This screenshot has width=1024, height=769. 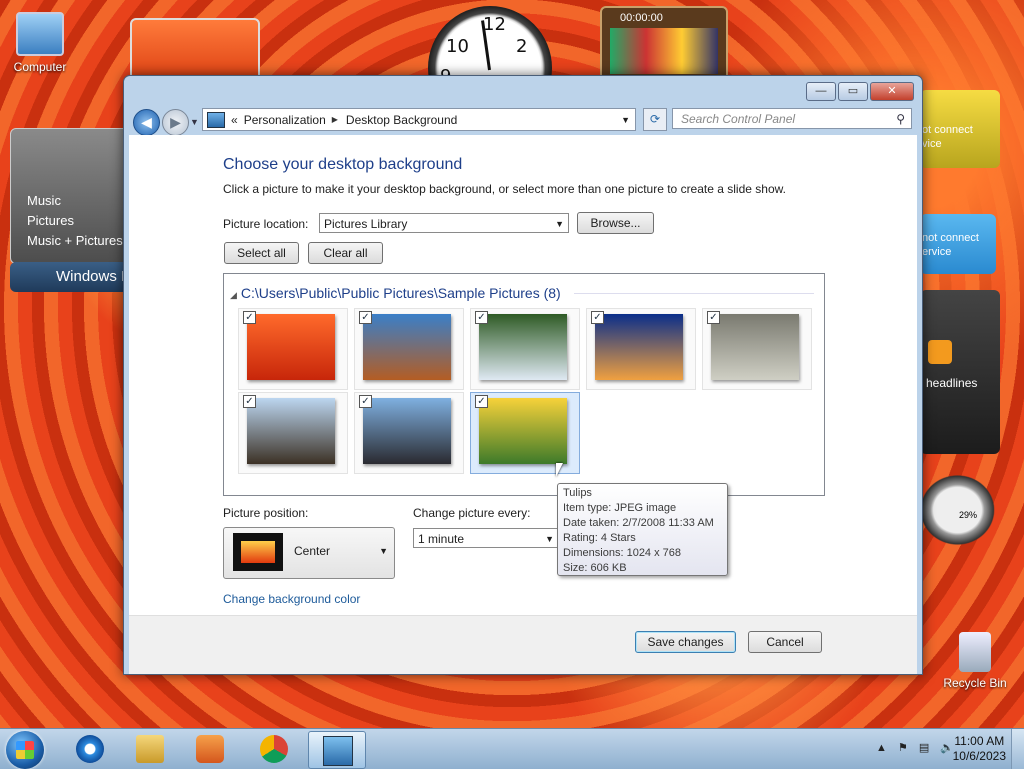 What do you see at coordinates (900, 119) in the screenshot?
I see `search-icon: ⚲` at bounding box center [900, 119].